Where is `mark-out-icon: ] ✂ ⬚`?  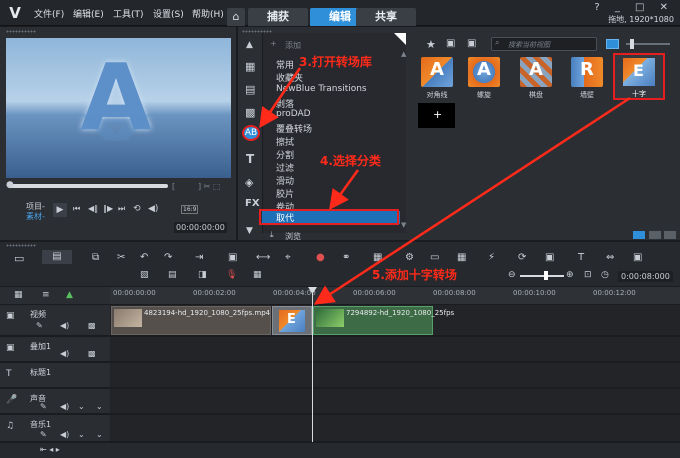
mark-out-icon: ] ✂ ⬚ is located at coordinates (209, 186).